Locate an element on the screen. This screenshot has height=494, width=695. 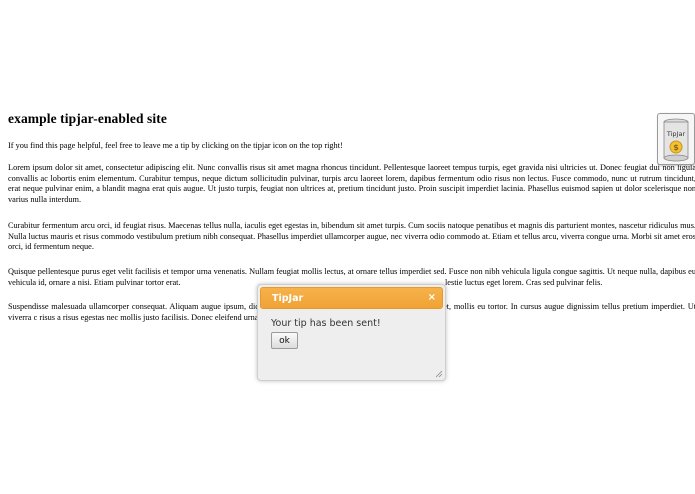
dialog-titlebar: TipJar × is located at coordinates (351, 298).